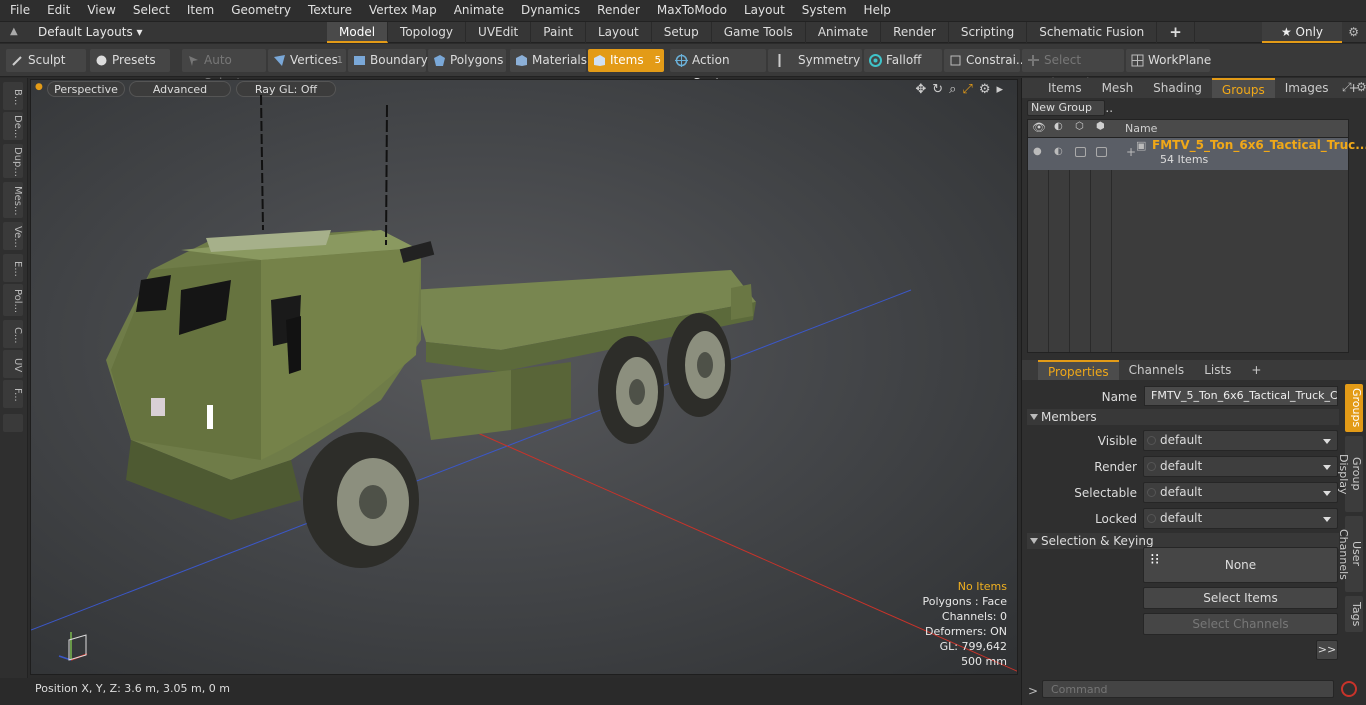 This screenshot has height=705, width=1366. Describe the element at coordinates (259, 10) in the screenshot. I see `menu-geometry: Geometry` at that location.